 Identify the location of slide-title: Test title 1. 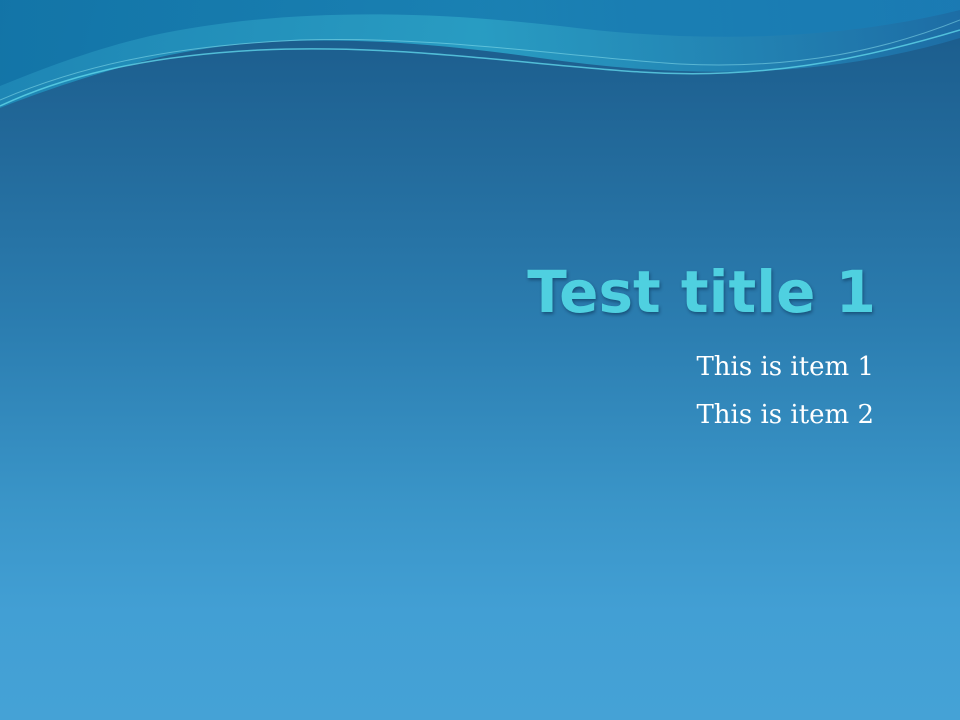
(701, 292).